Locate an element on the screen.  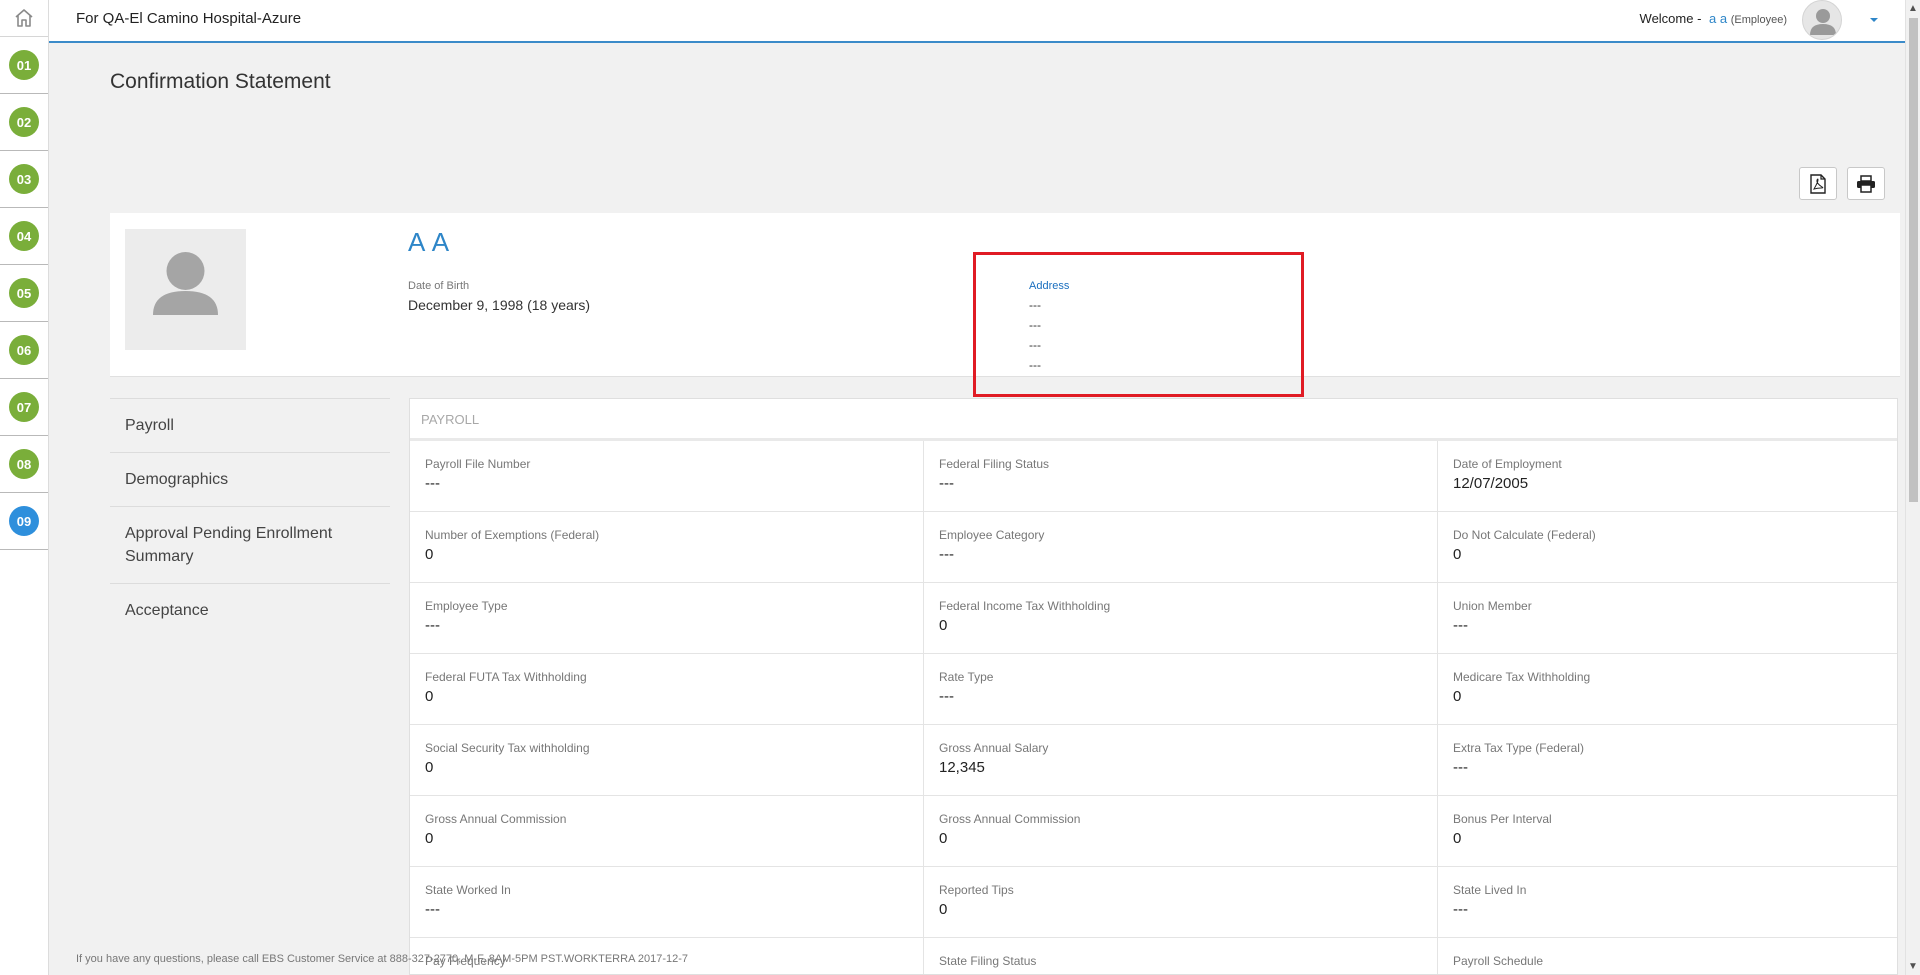
field-label: Federal Filing Status is located at coordinates (994, 464).